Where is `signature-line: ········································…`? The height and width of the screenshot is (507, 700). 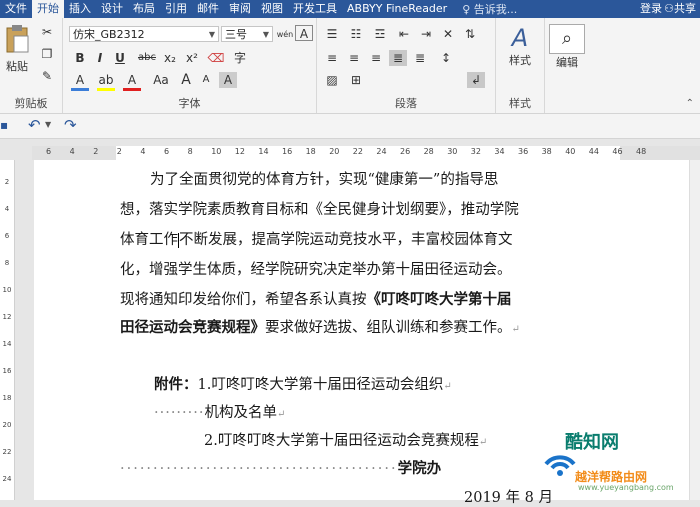 signature-line: ········································… is located at coordinates (281, 468).